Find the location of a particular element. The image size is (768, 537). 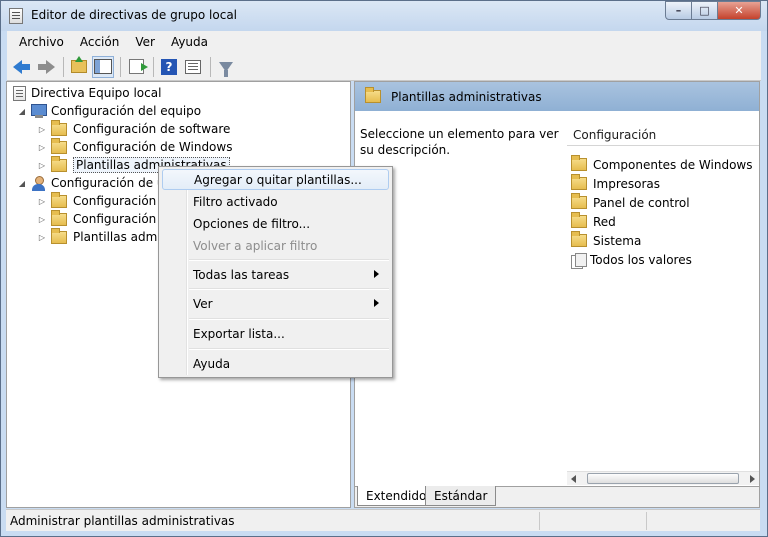

back-button is located at coordinates (22, 67).